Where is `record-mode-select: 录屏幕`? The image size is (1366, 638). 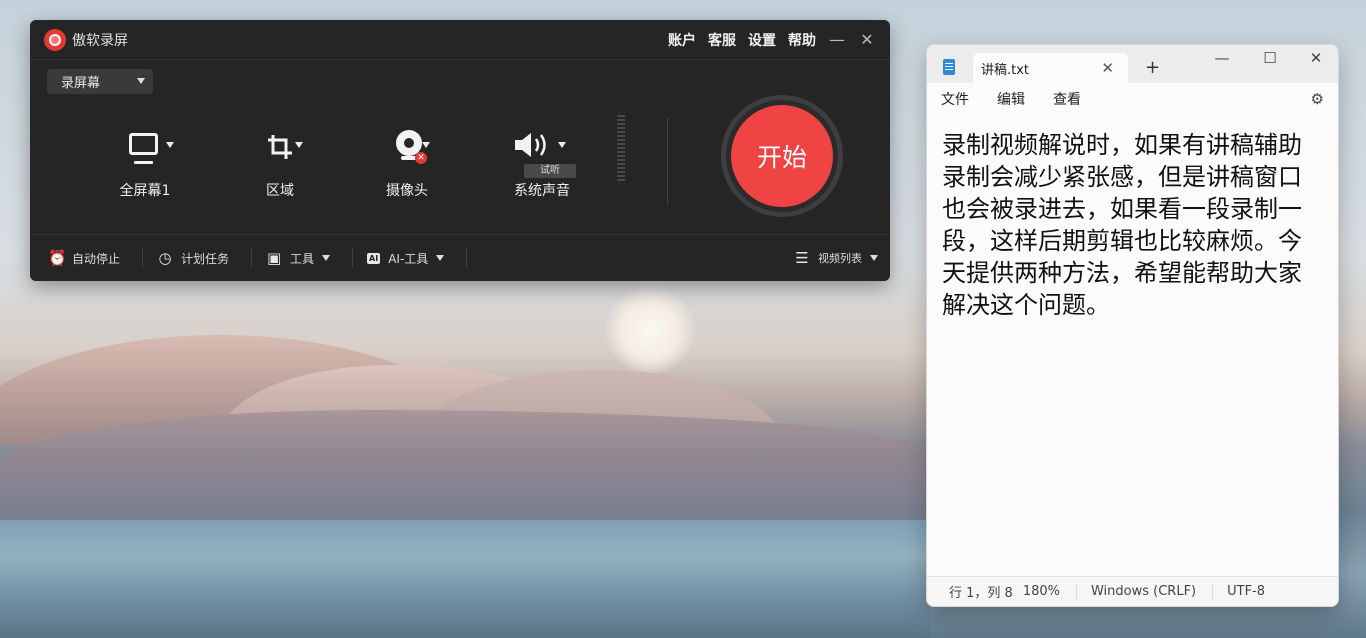 record-mode-select: 录屏幕 is located at coordinates (100, 81).